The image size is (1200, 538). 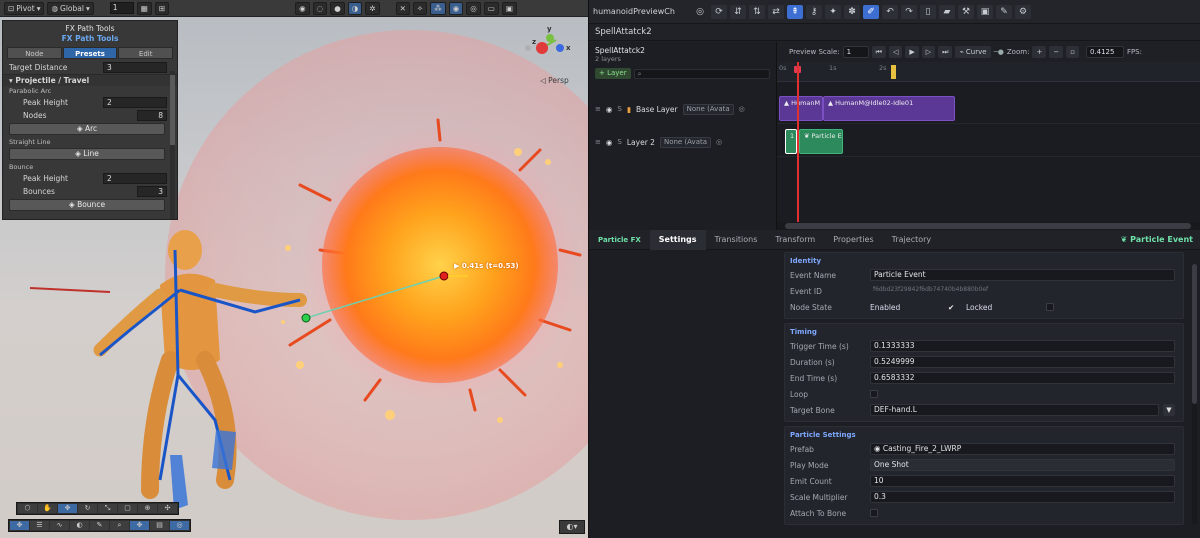 I want to click on tab-trajectory: Trajectory, so click(x=912, y=240).